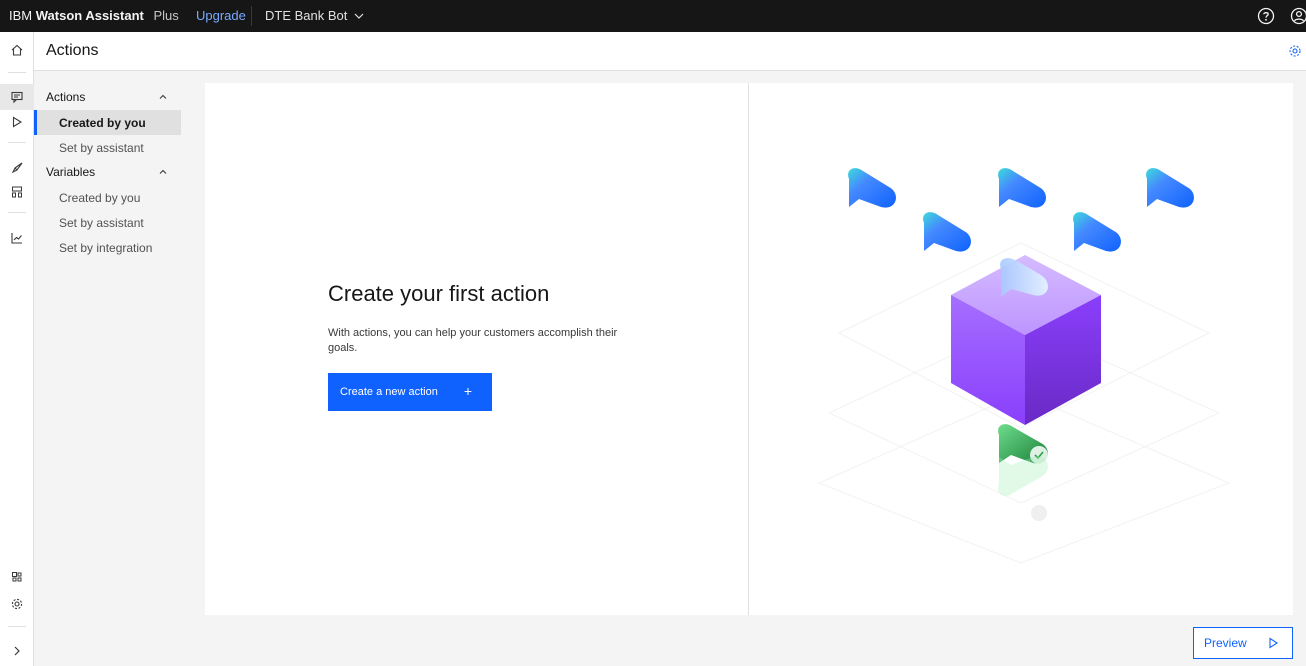 Image resolution: width=1306 pixels, height=666 pixels. Describe the element at coordinates (21, 15) in the screenshot. I see `brand-ibm: IBM` at that location.